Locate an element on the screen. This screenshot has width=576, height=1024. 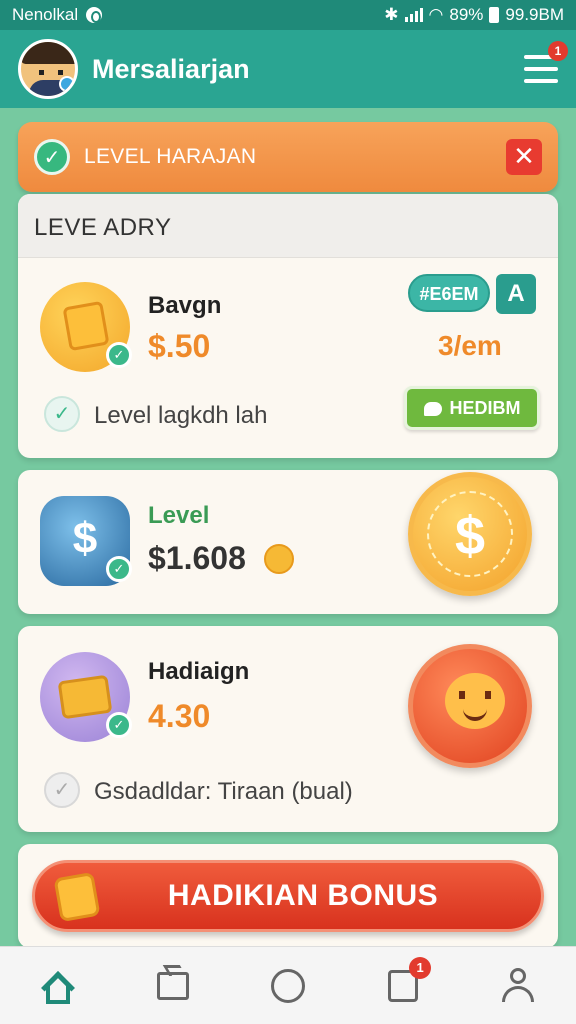
close-button: ✕ is located at coordinates (524, 157).